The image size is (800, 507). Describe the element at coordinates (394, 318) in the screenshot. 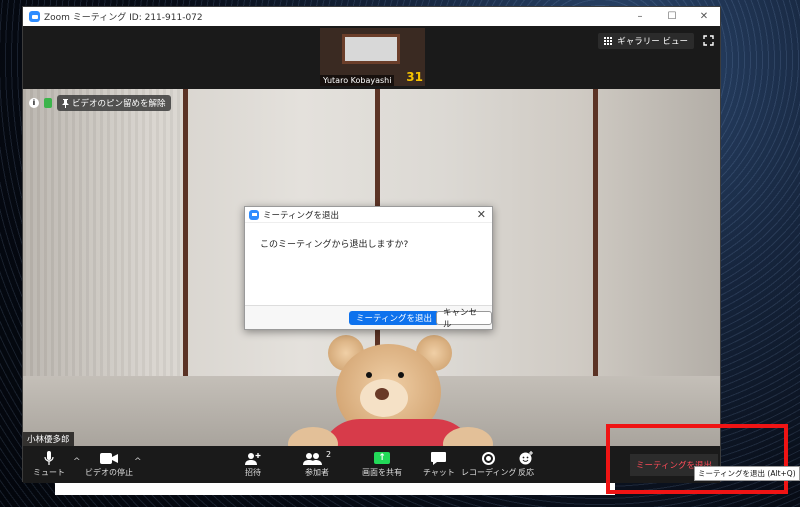

I see `leave-meeting-button: ミーティングを退出` at that location.